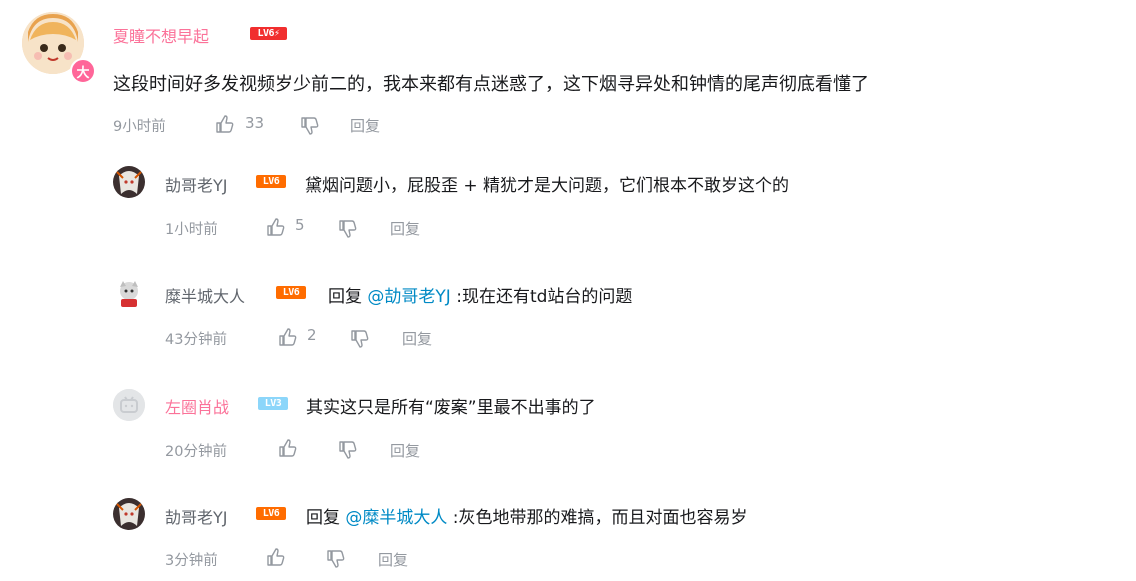  I want to click on timestamp: 43分钟前, so click(196, 340).